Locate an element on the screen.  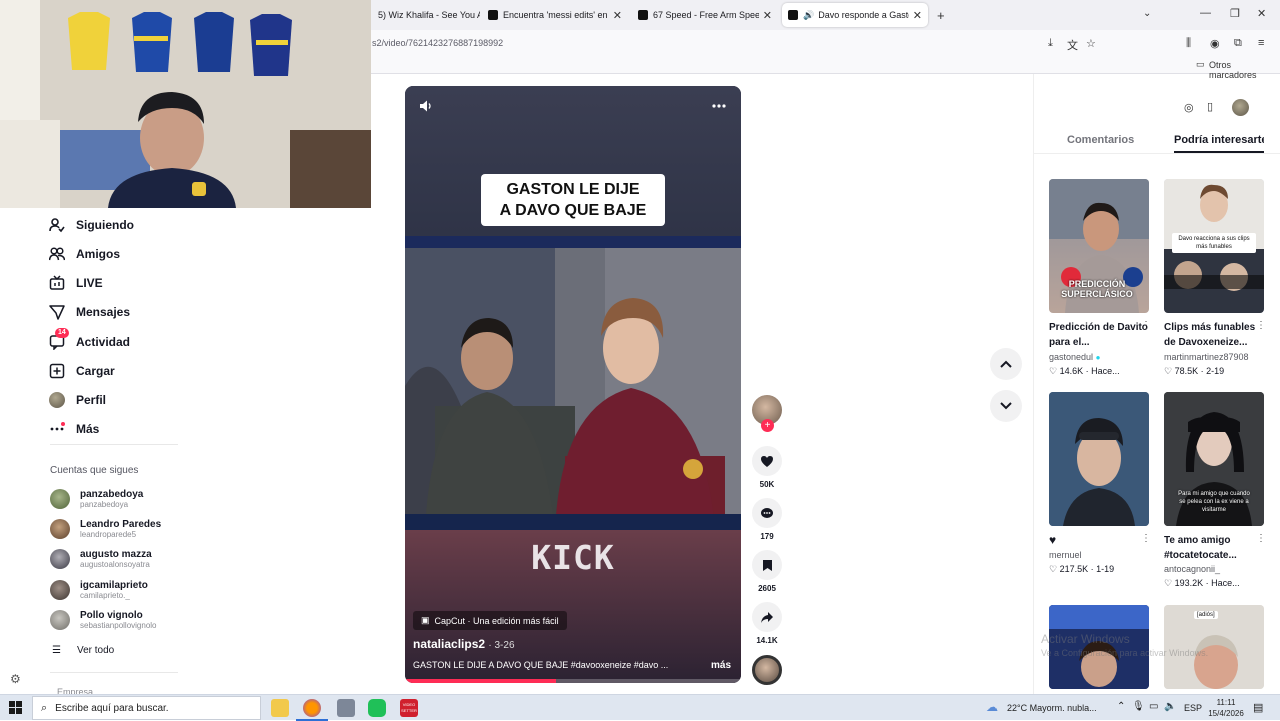
account-icon: ◉ is located at coordinates (1215, 43).